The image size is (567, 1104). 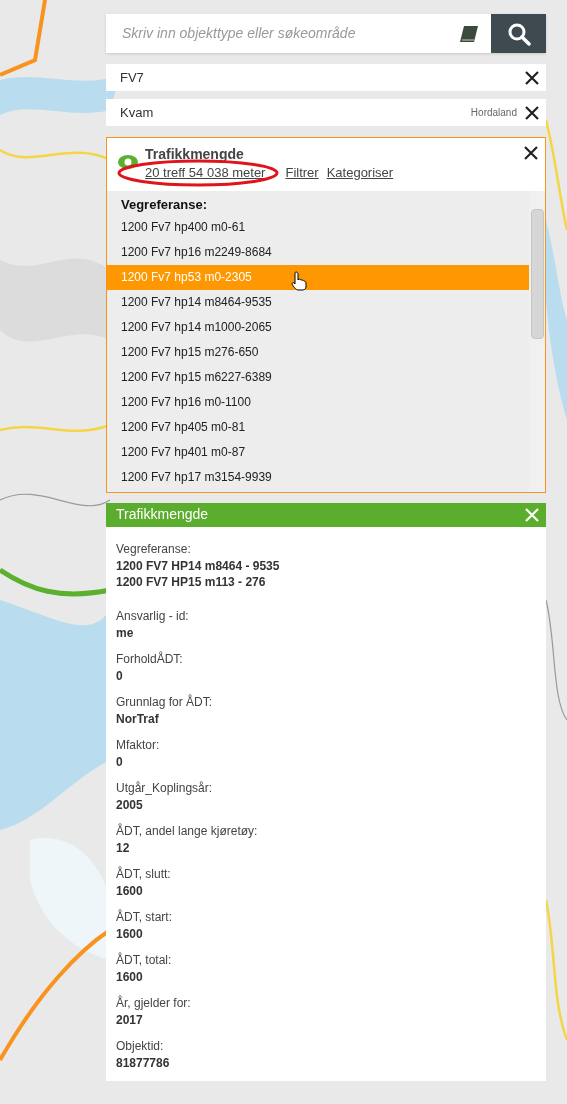 What do you see at coordinates (125, 632) in the screenshot?
I see `field-value: me` at bounding box center [125, 632].